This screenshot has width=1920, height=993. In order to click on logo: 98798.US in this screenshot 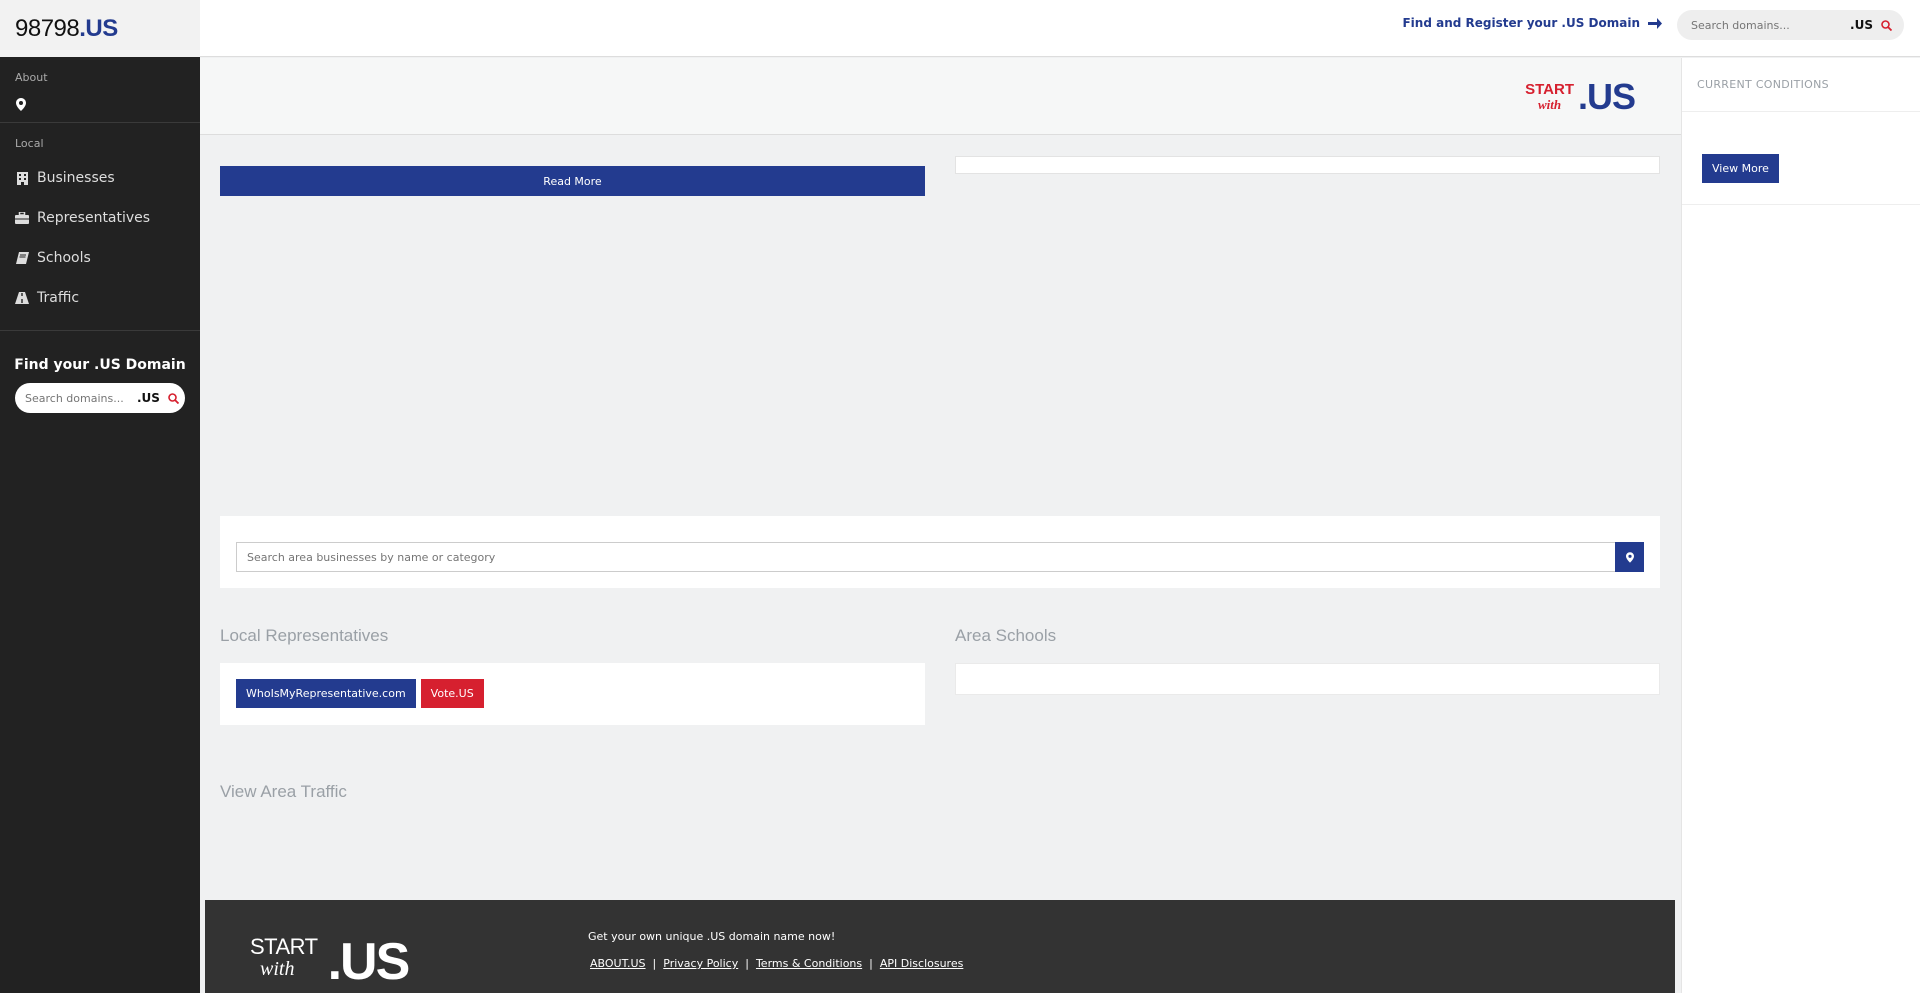, I will do `click(100, 28)`.